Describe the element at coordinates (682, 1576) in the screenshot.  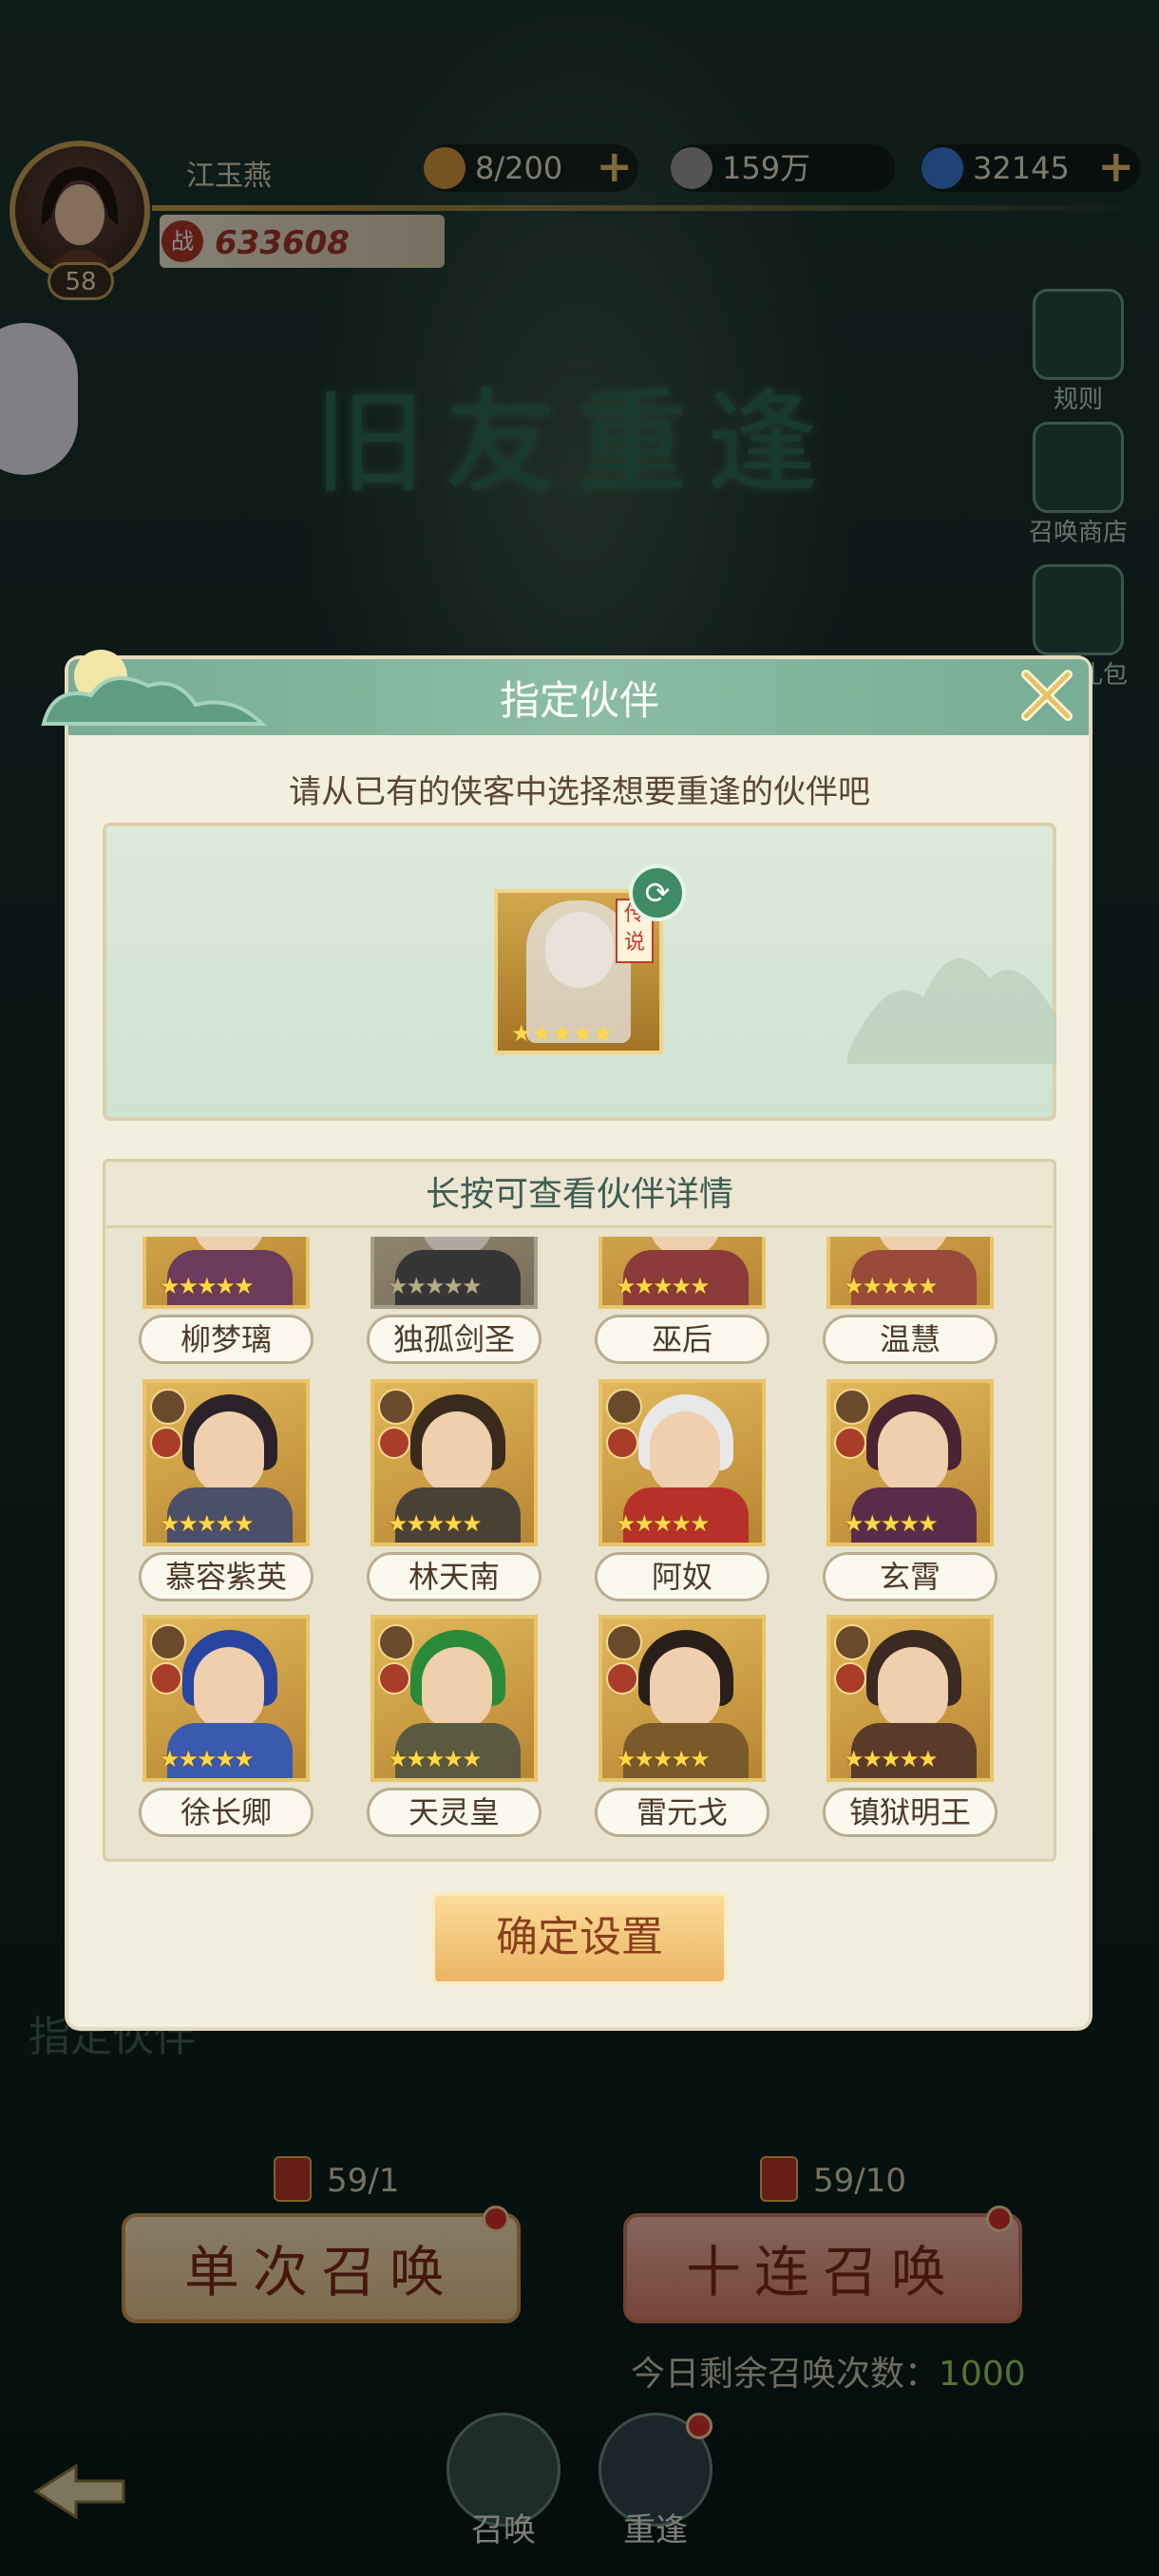
I see `partner-name: 阿奴` at that location.